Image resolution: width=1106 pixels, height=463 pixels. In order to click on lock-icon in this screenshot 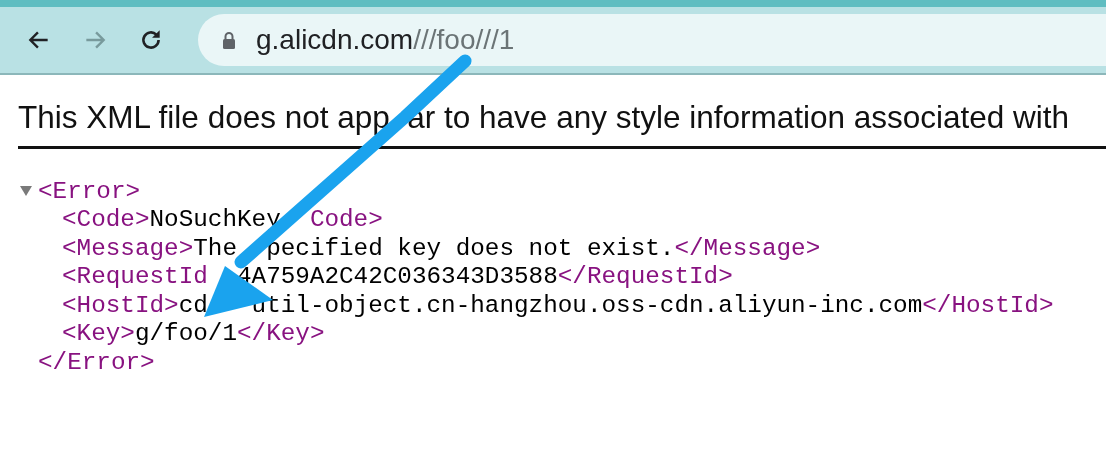, I will do `click(229, 40)`.